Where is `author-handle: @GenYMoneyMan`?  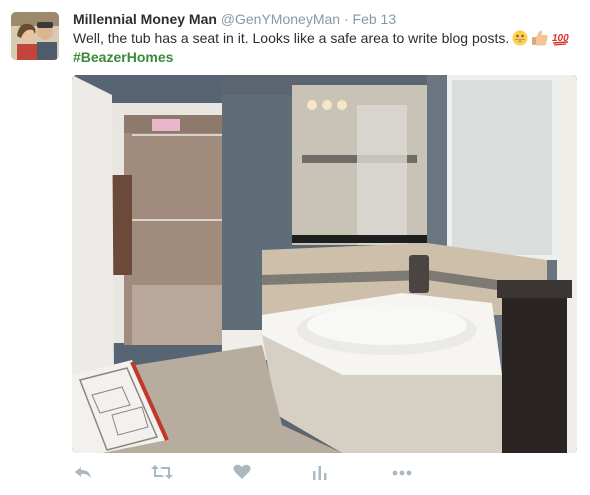 author-handle: @GenYMoneyMan is located at coordinates (280, 19).